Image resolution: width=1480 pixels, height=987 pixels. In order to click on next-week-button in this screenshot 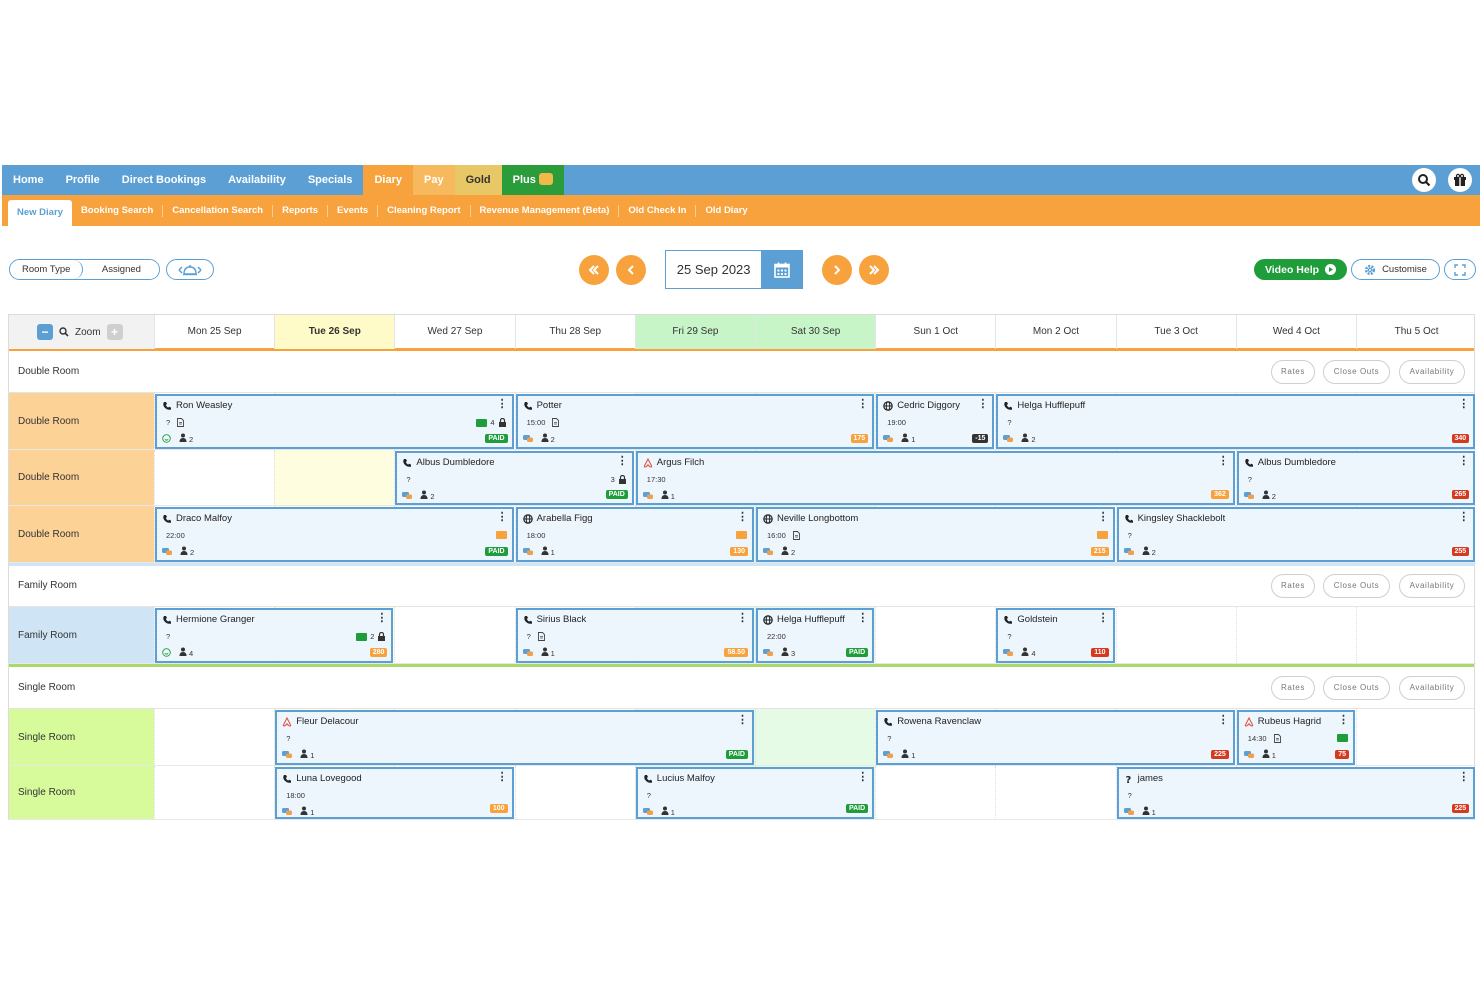, I will do `click(874, 270)`.